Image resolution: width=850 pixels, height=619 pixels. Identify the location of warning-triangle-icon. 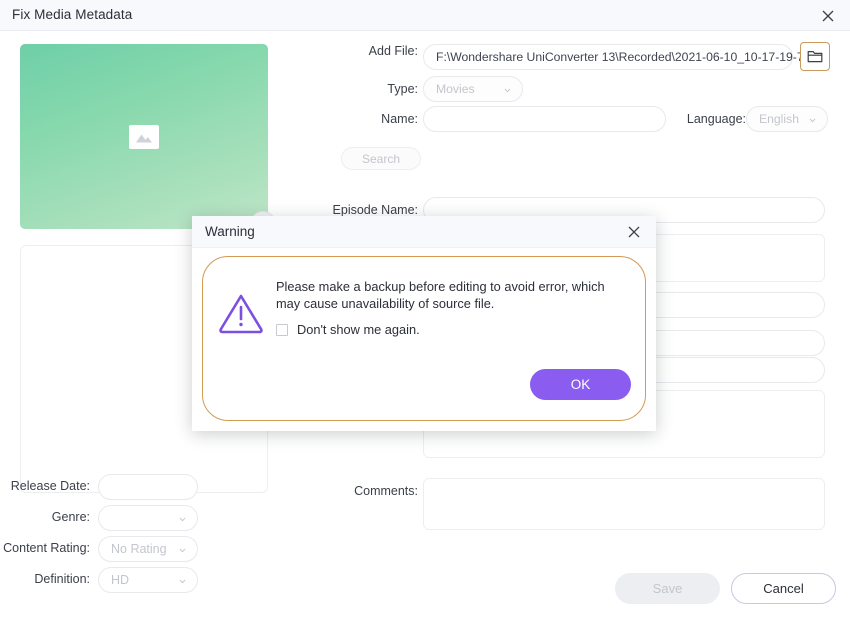
(241, 314).